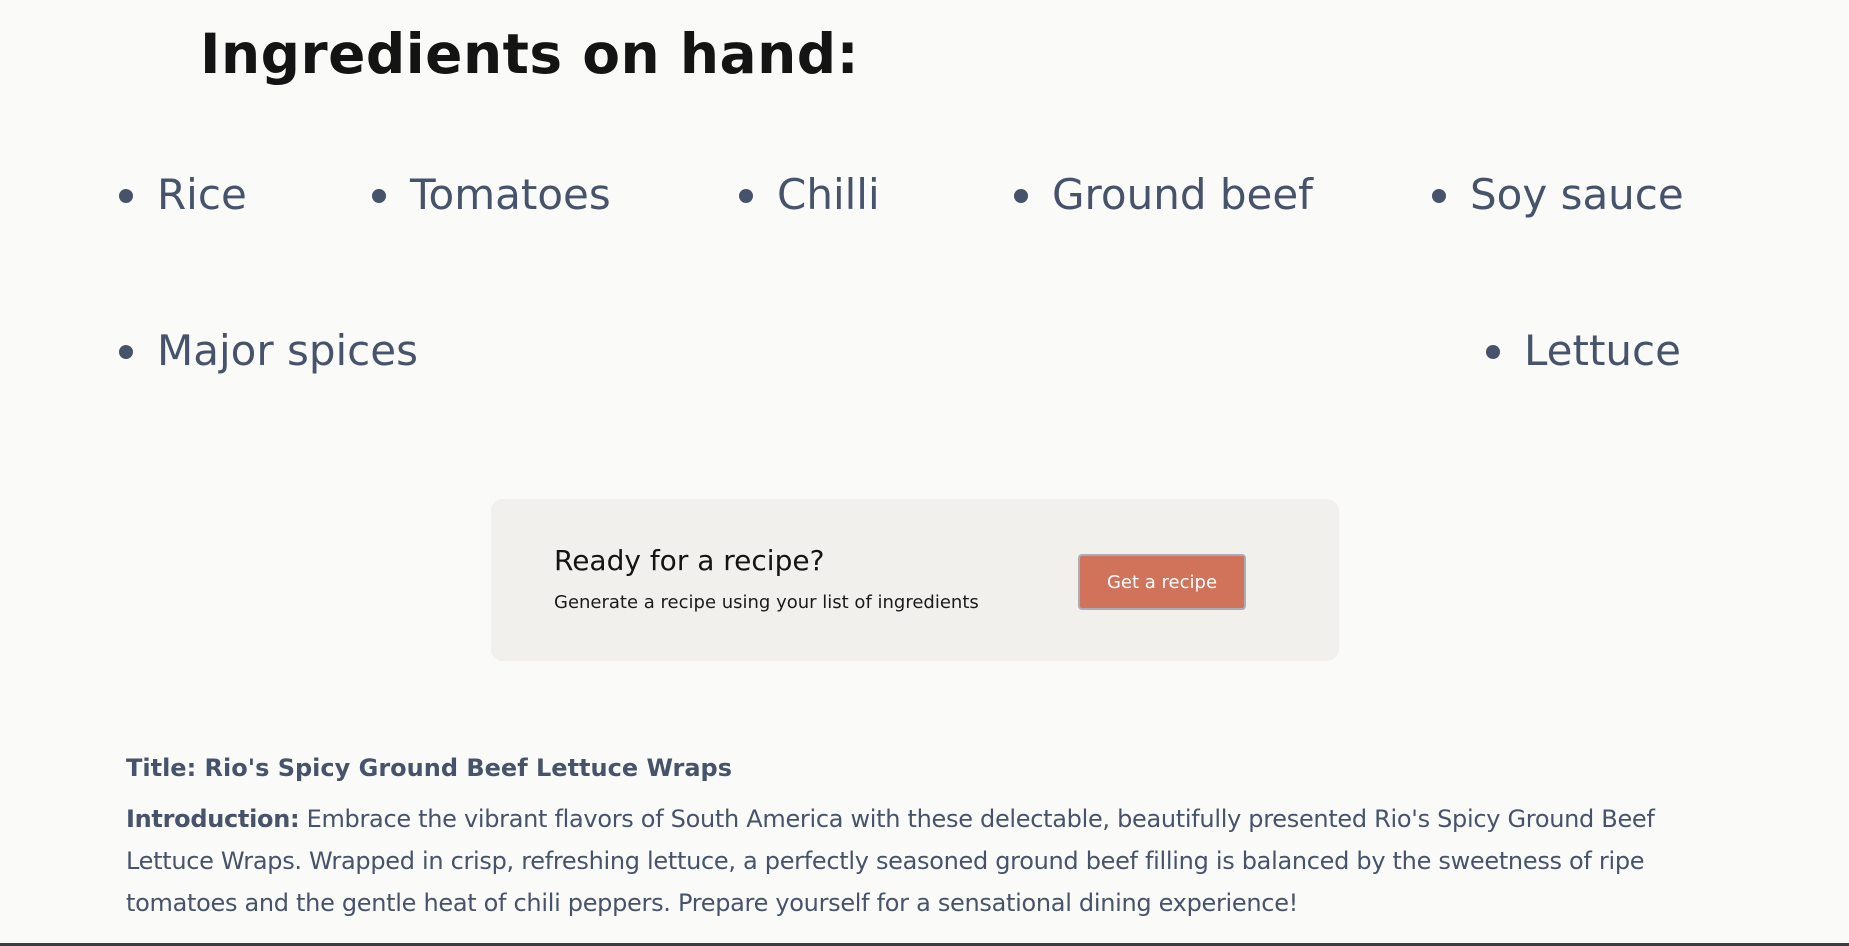 Image resolution: width=1849 pixels, height=946 pixels. What do you see at coordinates (828, 194) in the screenshot?
I see `ingredient-label: Chilli` at bounding box center [828, 194].